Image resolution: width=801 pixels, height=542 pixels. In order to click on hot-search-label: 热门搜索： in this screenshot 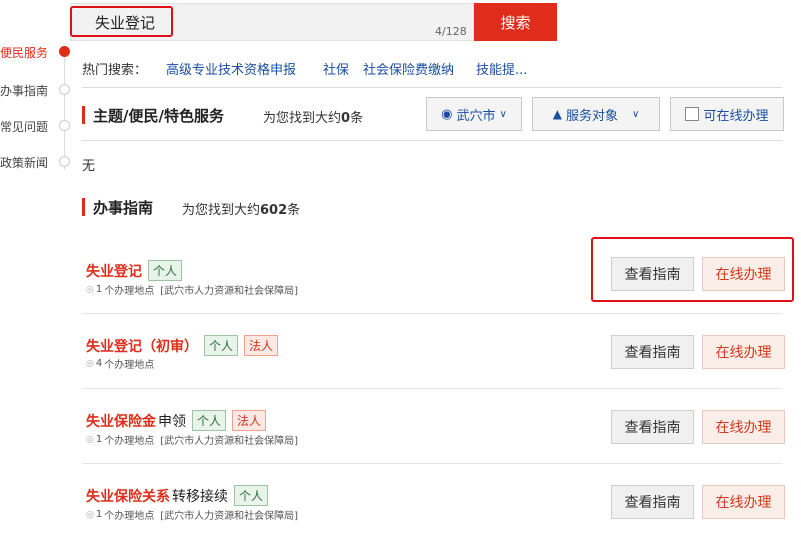, I will do `click(115, 70)`.